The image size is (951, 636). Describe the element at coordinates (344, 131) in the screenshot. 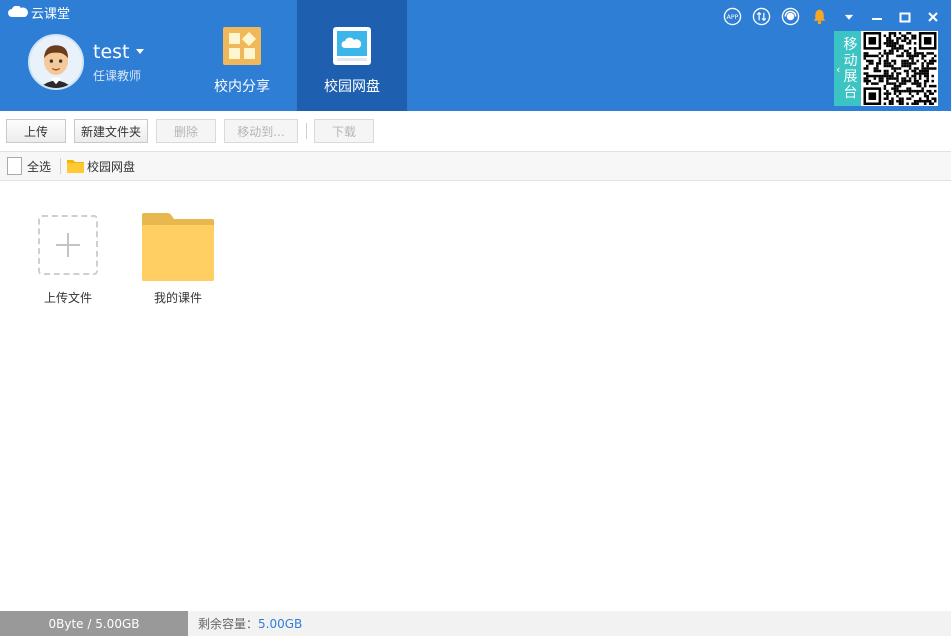

I see `download-button: 下载` at that location.